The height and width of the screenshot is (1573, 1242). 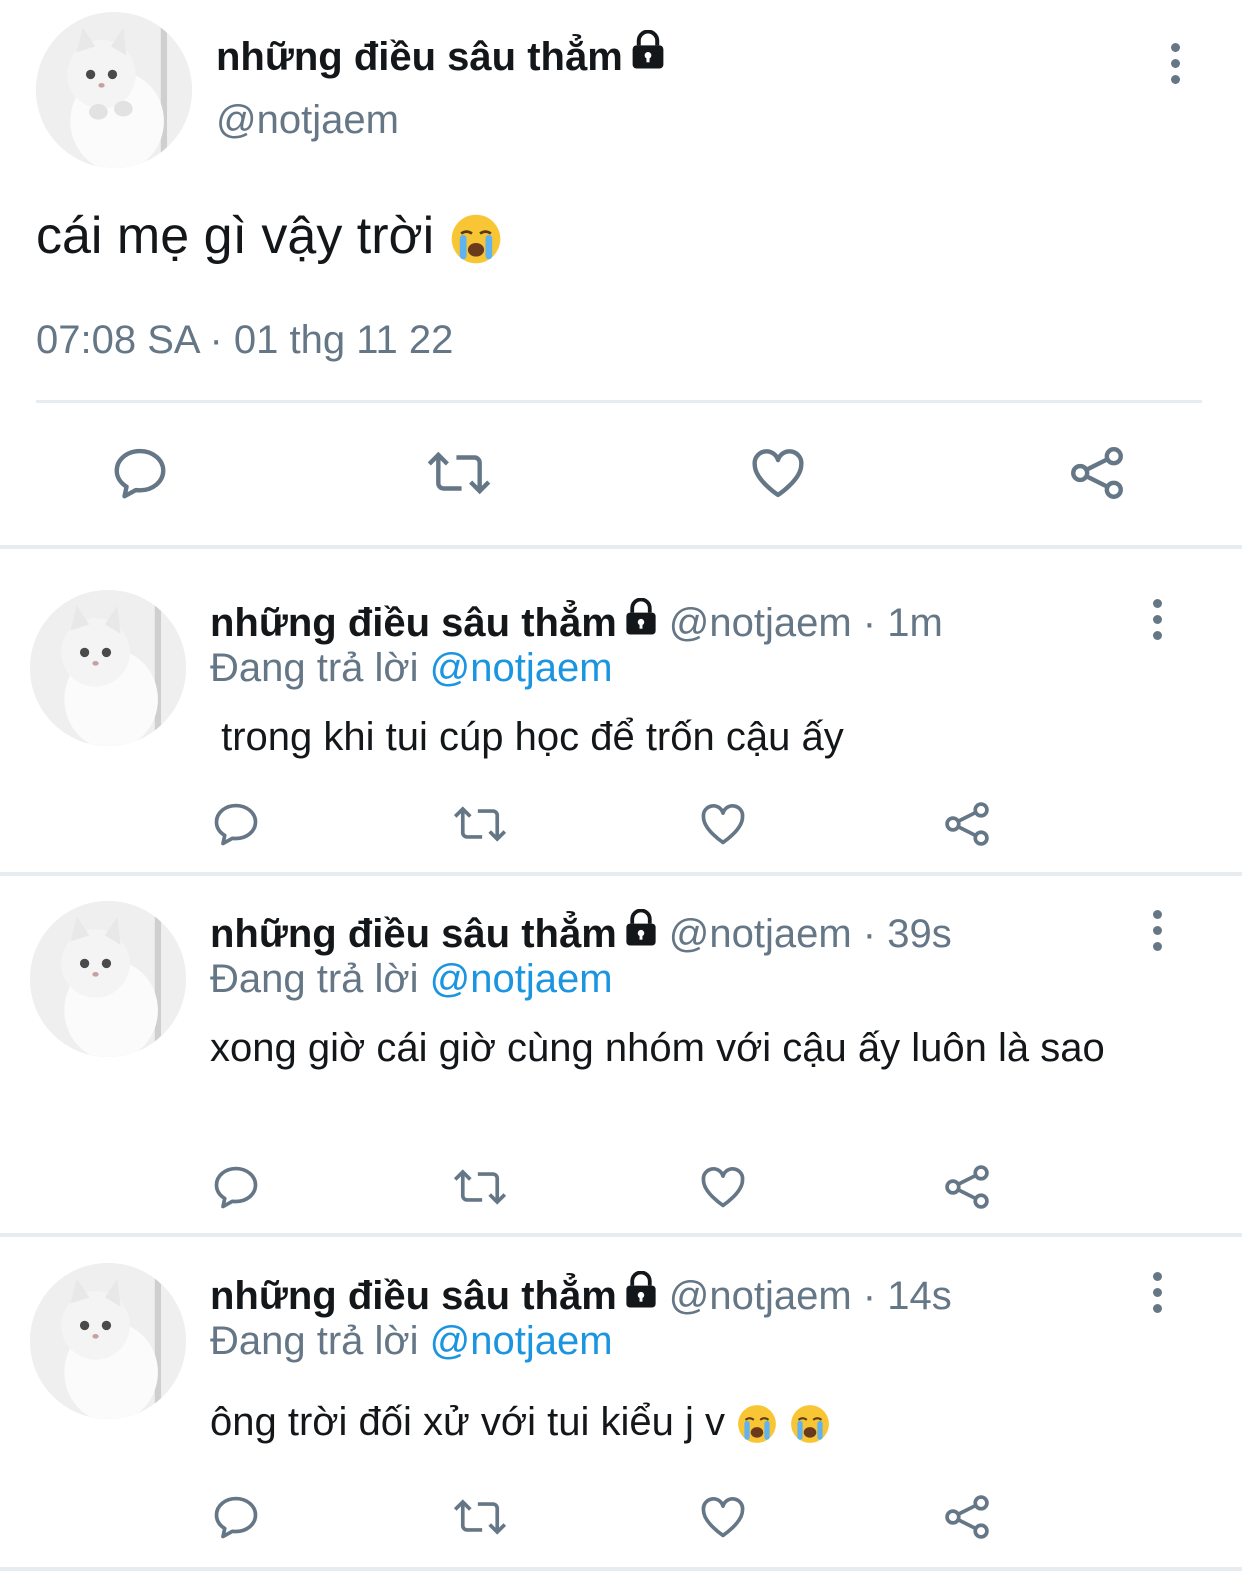 What do you see at coordinates (307, 120) in the screenshot?
I see `user-handle: @notjaem` at bounding box center [307, 120].